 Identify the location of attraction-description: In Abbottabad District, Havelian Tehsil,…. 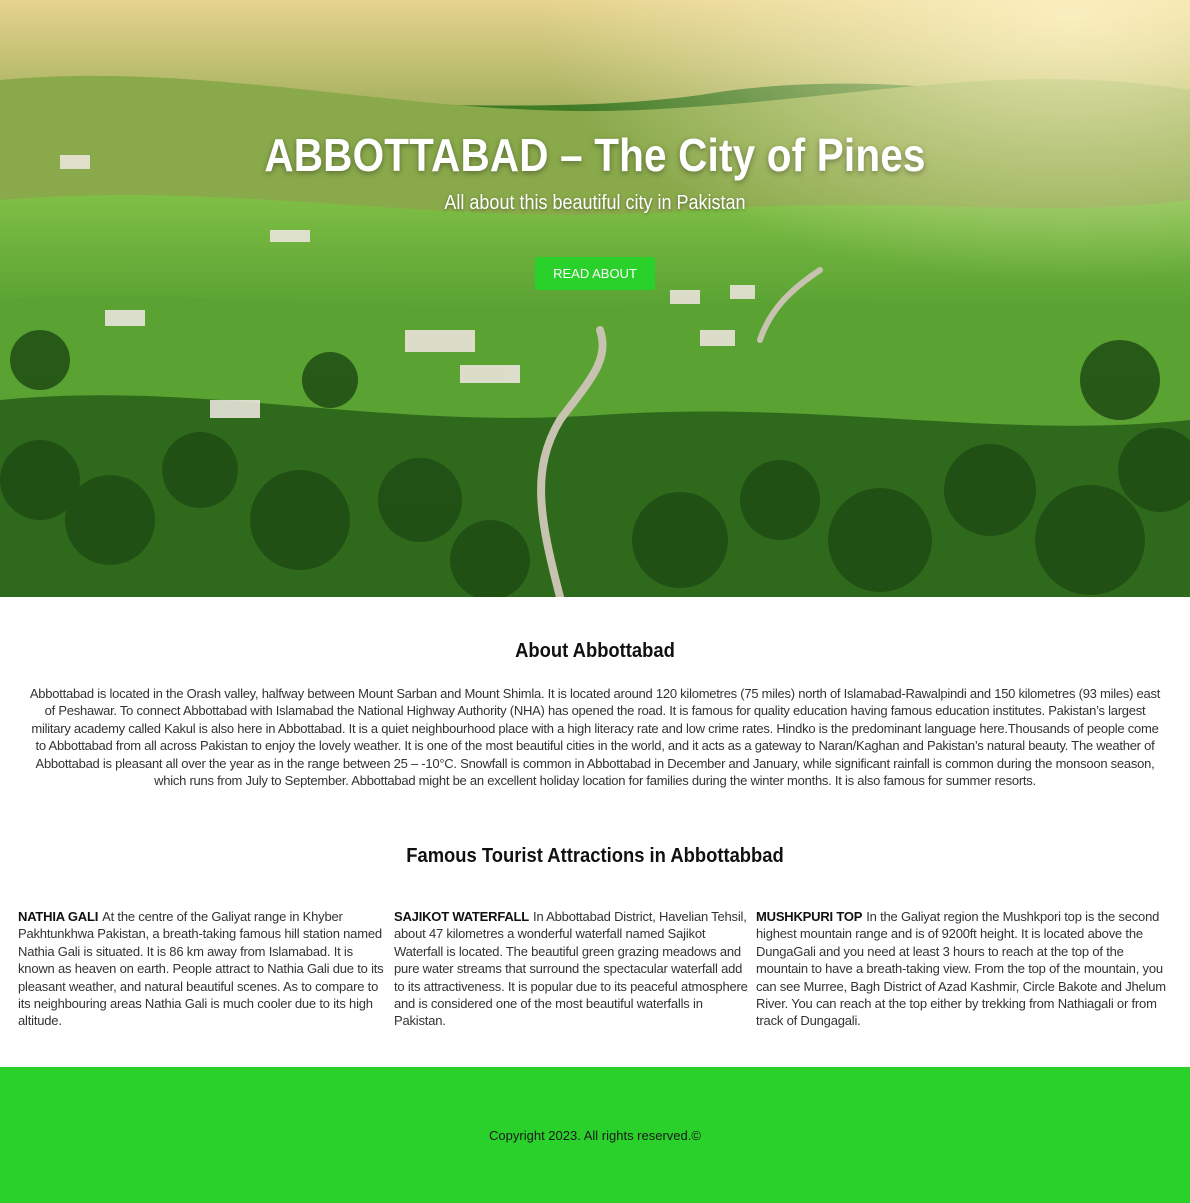
(571, 969).